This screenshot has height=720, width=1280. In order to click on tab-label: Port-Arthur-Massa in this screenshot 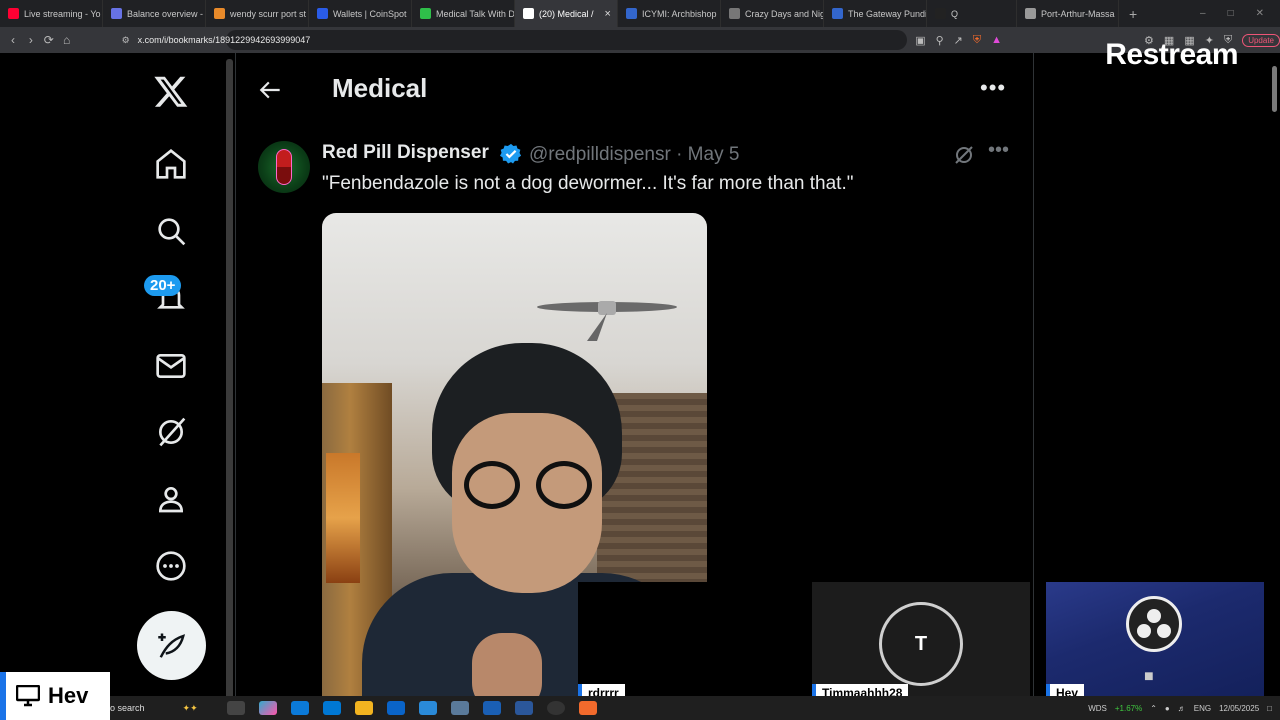, I will do `click(1078, 13)`.